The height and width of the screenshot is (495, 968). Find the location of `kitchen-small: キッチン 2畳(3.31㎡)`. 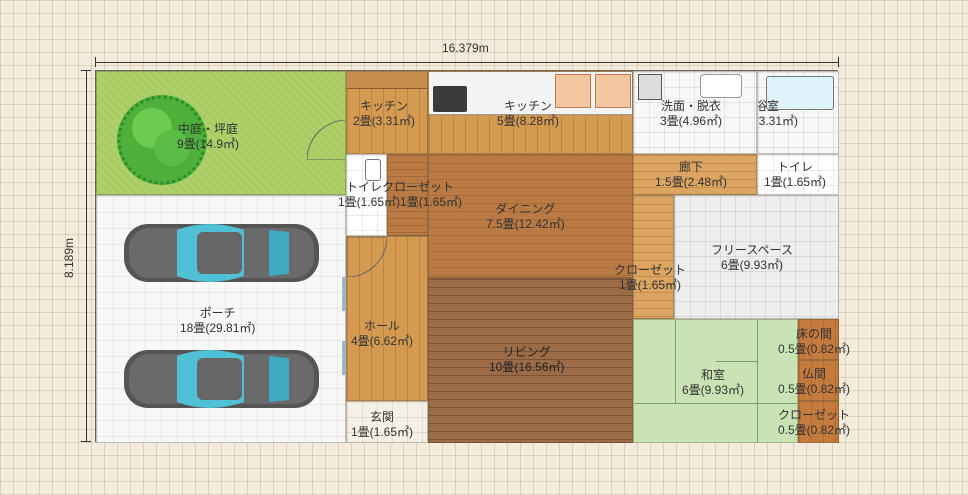

kitchen-small: キッチン 2畳(3.31㎡) is located at coordinates (387, 112).